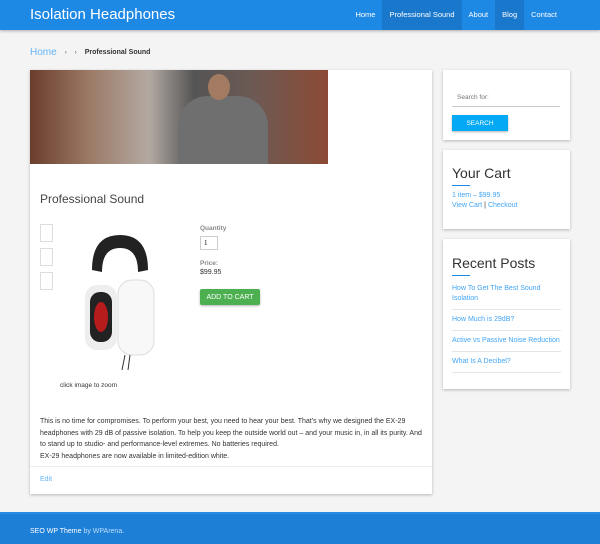 This screenshot has width=600, height=544. What do you see at coordinates (544, 15) in the screenshot?
I see `nav-contact: Contact` at bounding box center [544, 15].